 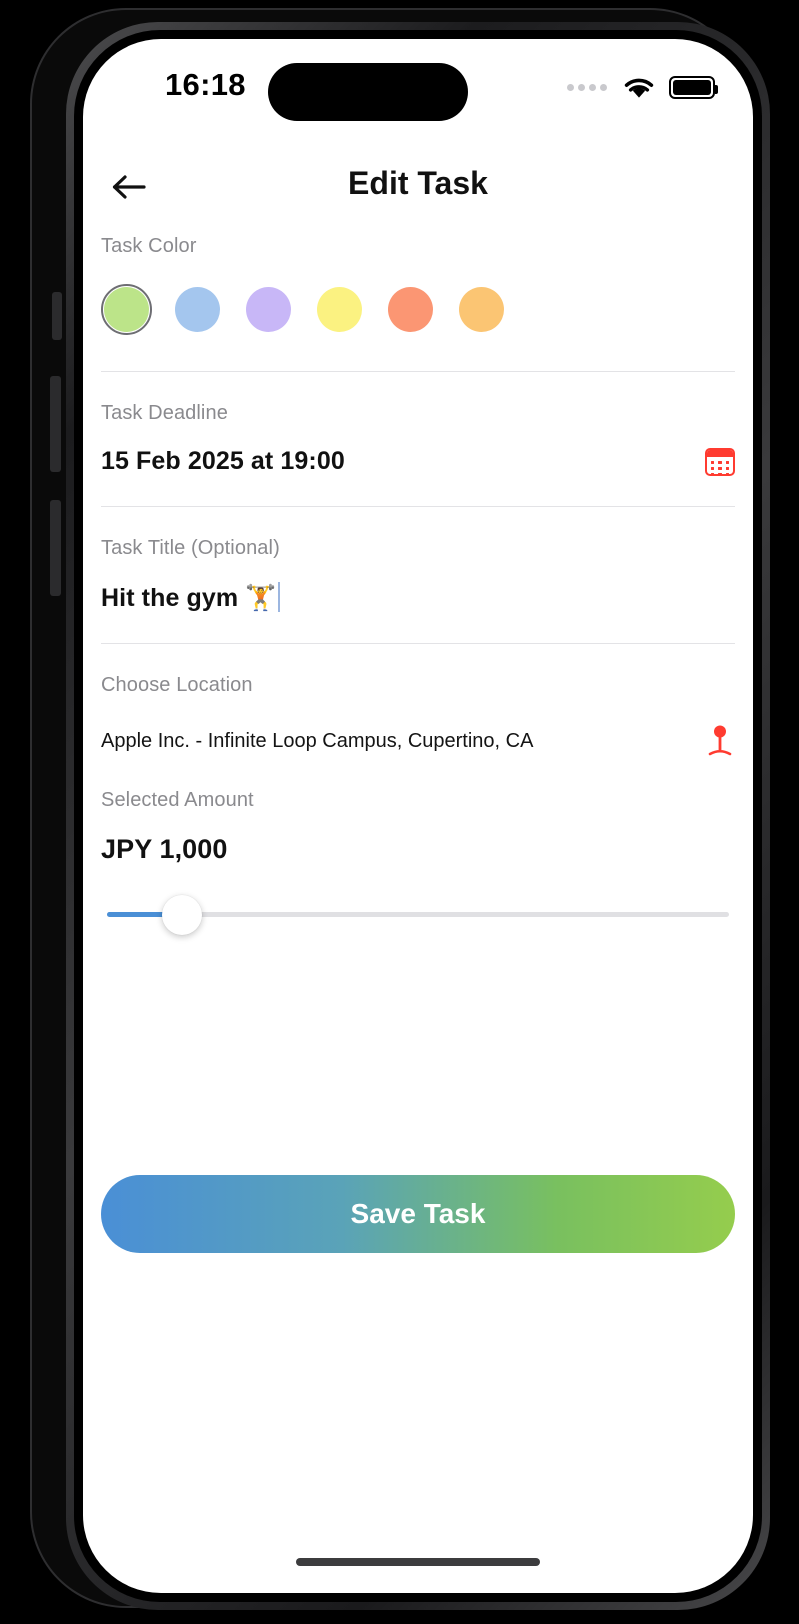 What do you see at coordinates (268, 309) in the screenshot?
I see `color-swatch-purple` at bounding box center [268, 309].